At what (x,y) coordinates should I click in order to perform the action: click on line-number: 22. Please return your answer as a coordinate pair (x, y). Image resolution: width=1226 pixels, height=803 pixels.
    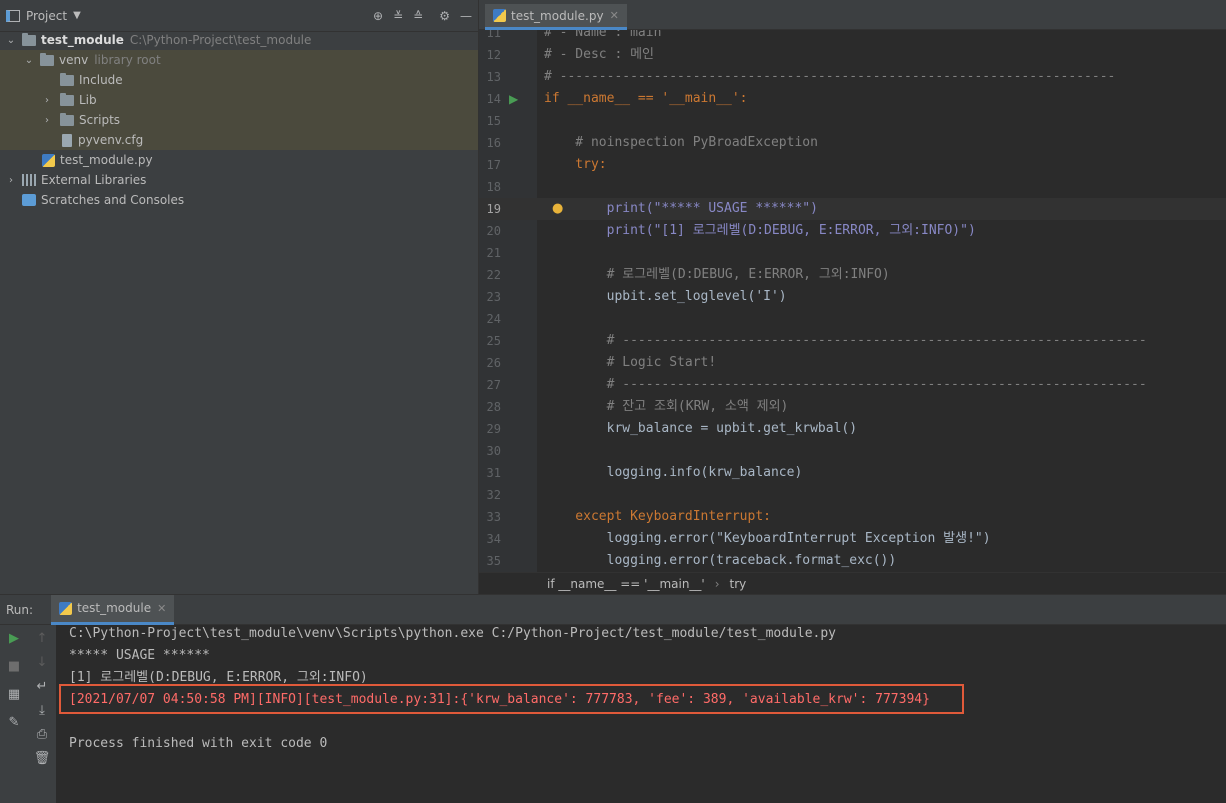
    Looking at the image, I should click on (493, 275).